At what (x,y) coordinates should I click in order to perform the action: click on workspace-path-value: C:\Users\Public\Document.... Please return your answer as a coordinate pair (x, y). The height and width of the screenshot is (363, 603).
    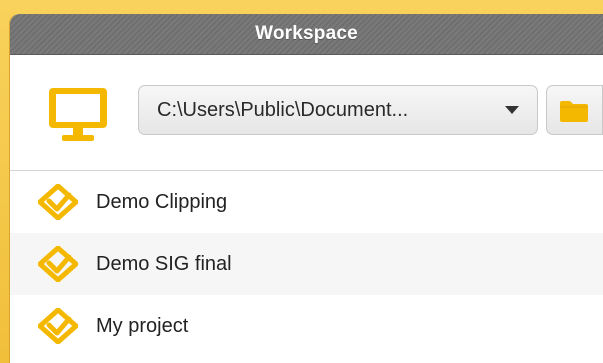
    Looking at the image, I should click on (283, 110).